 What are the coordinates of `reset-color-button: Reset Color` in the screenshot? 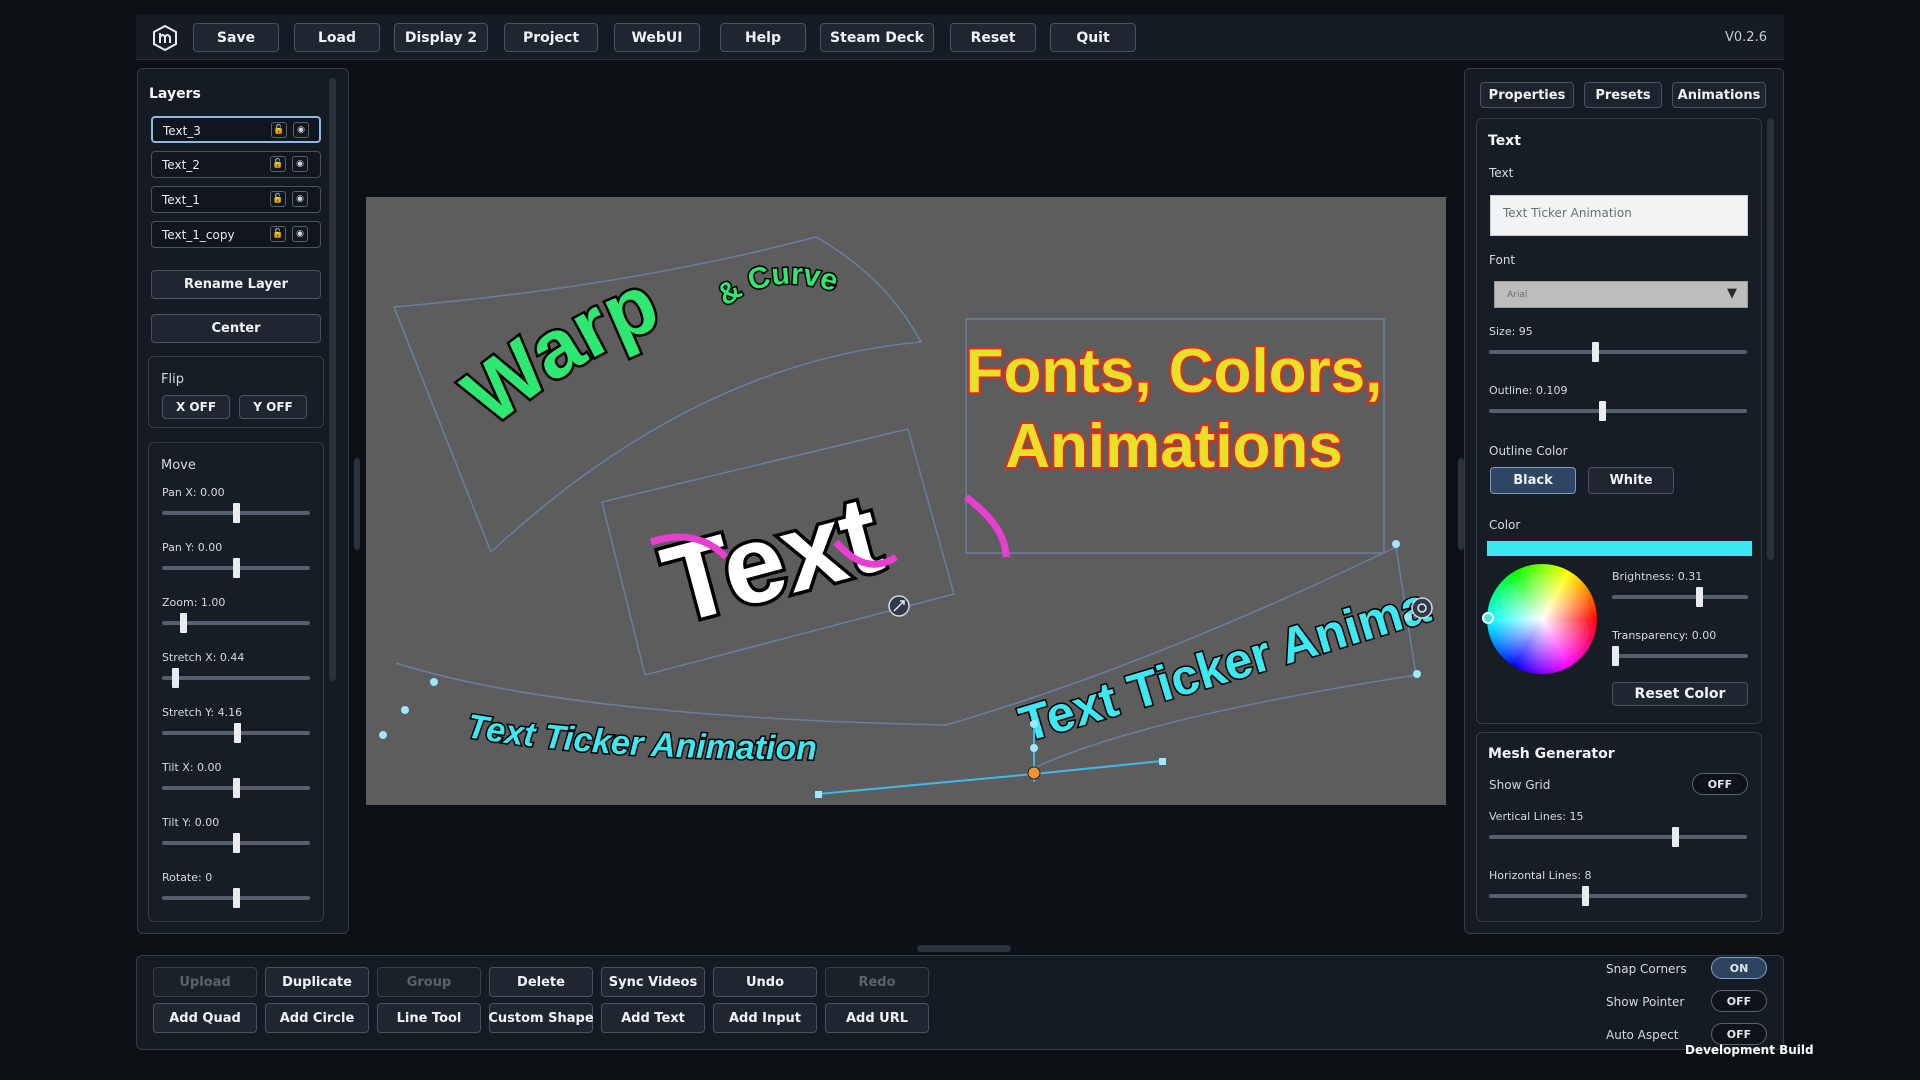 It's located at (1680, 694).